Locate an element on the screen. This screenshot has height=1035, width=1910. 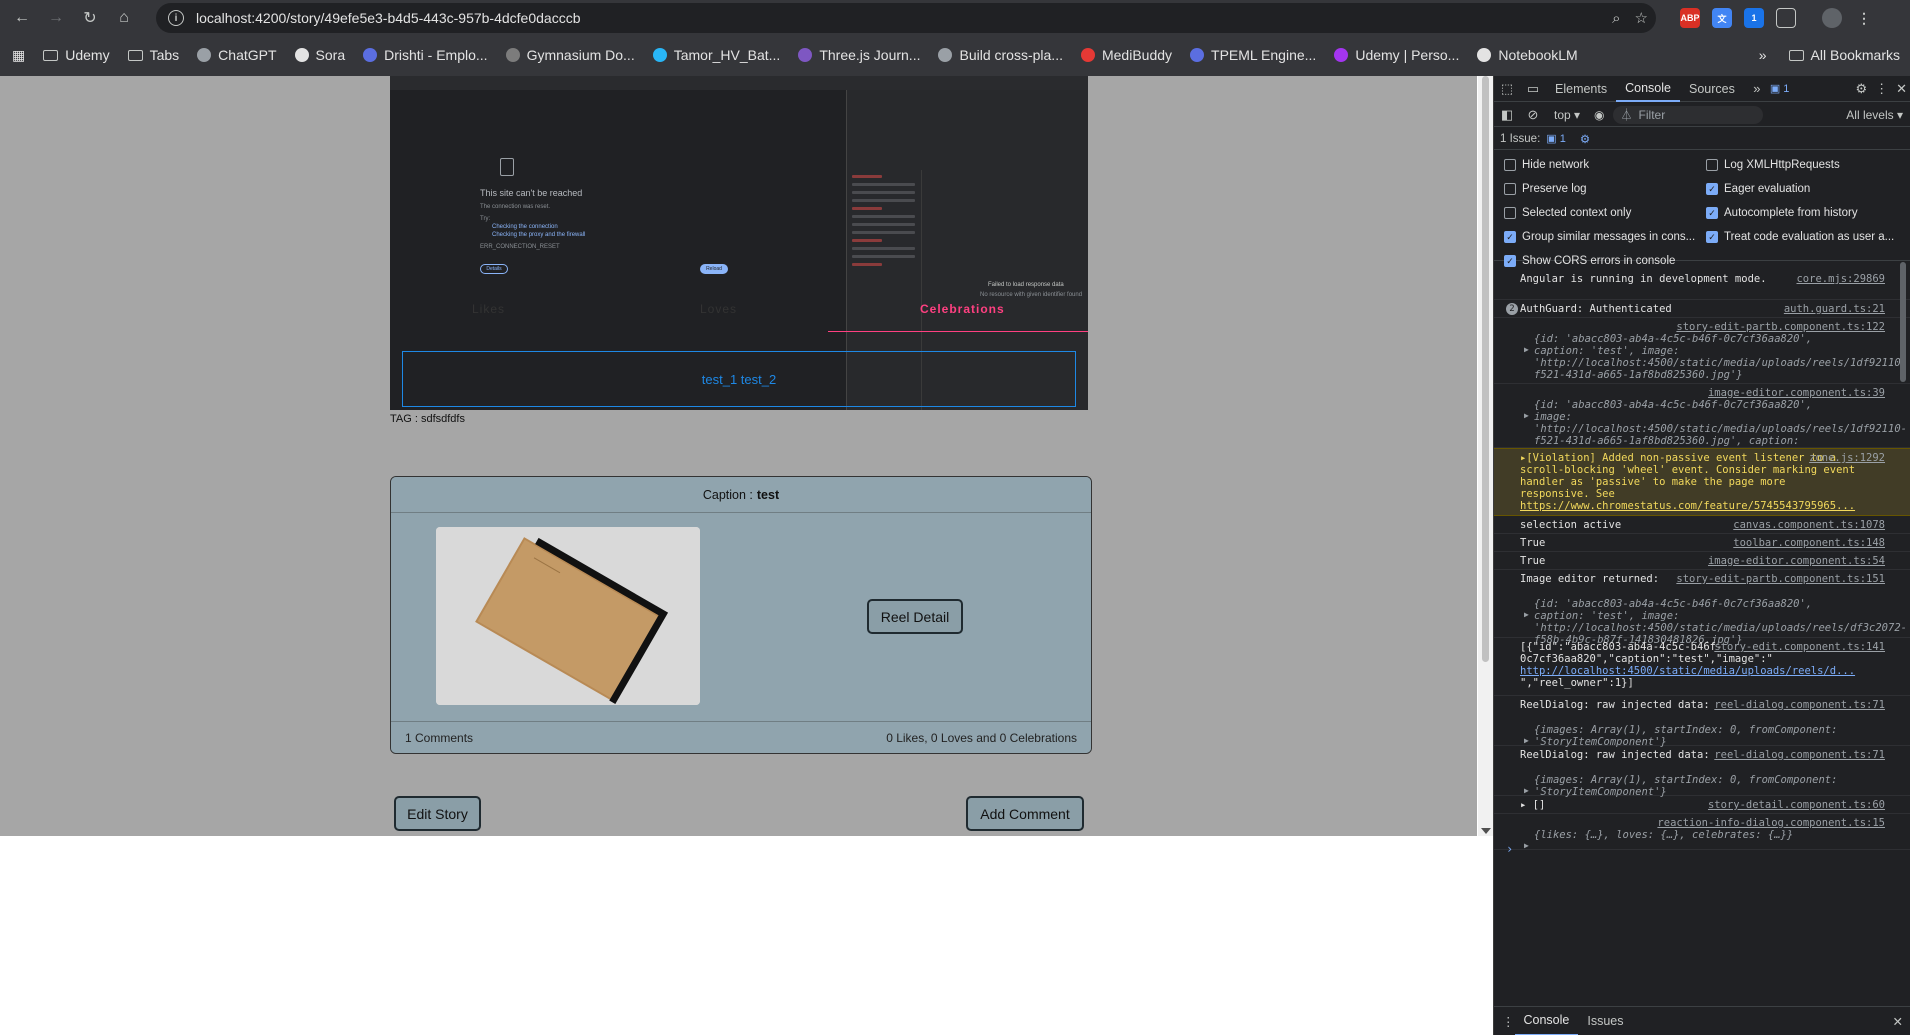
issues-badge: ▣ 1 is located at coordinates (1780, 88).